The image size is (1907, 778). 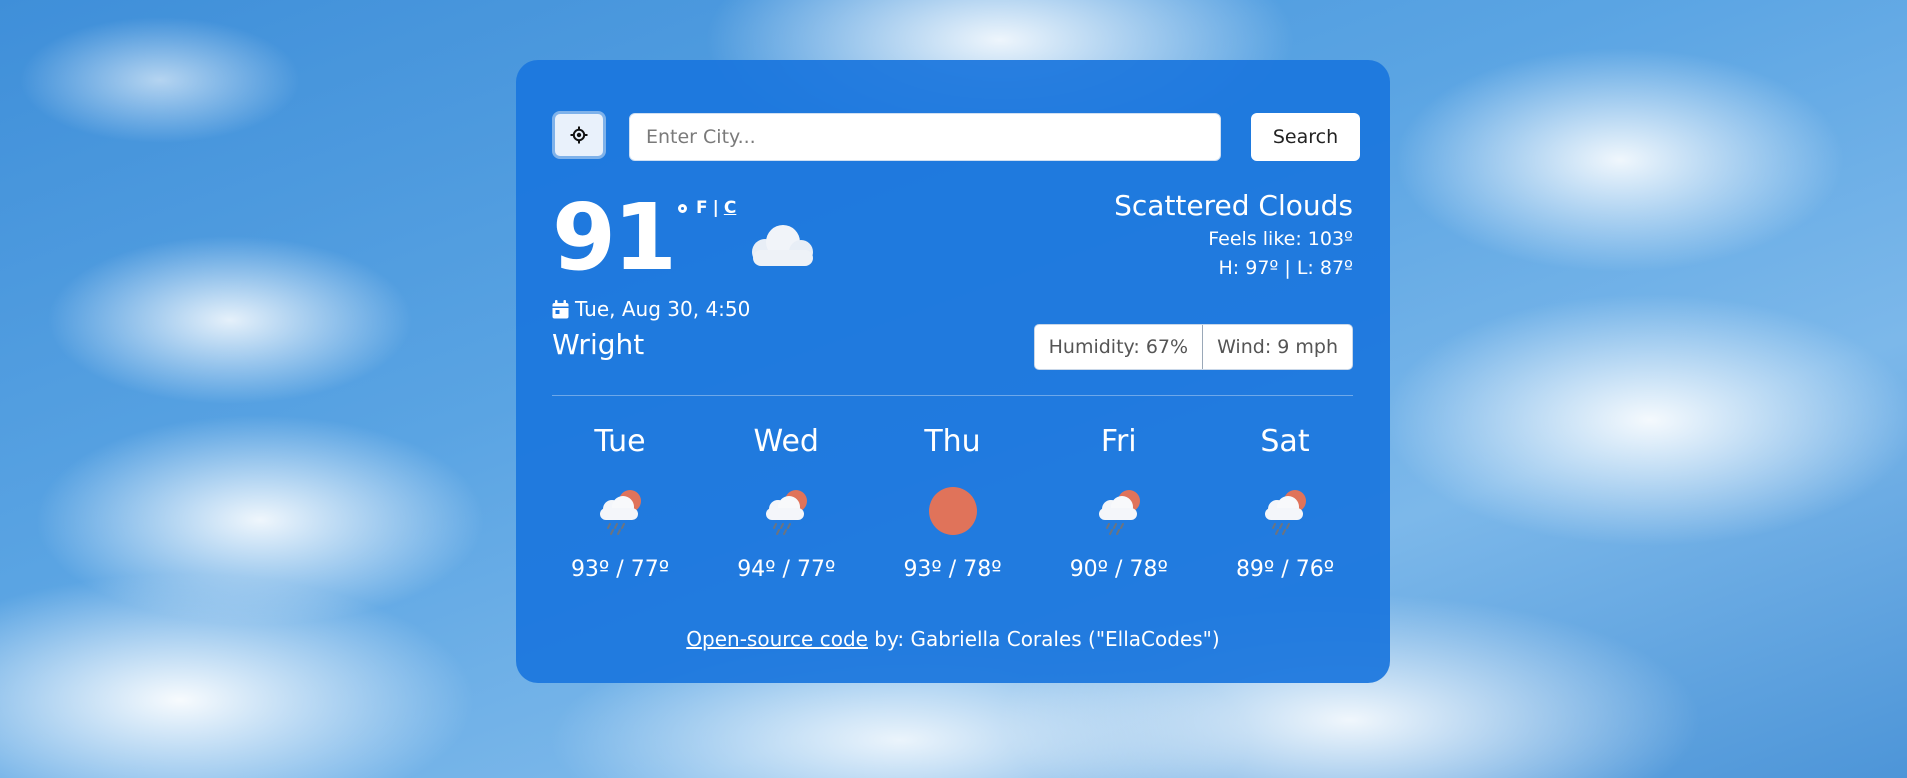 What do you see at coordinates (620, 569) in the screenshot?
I see `forecast-range: 93º / 77º` at bounding box center [620, 569].